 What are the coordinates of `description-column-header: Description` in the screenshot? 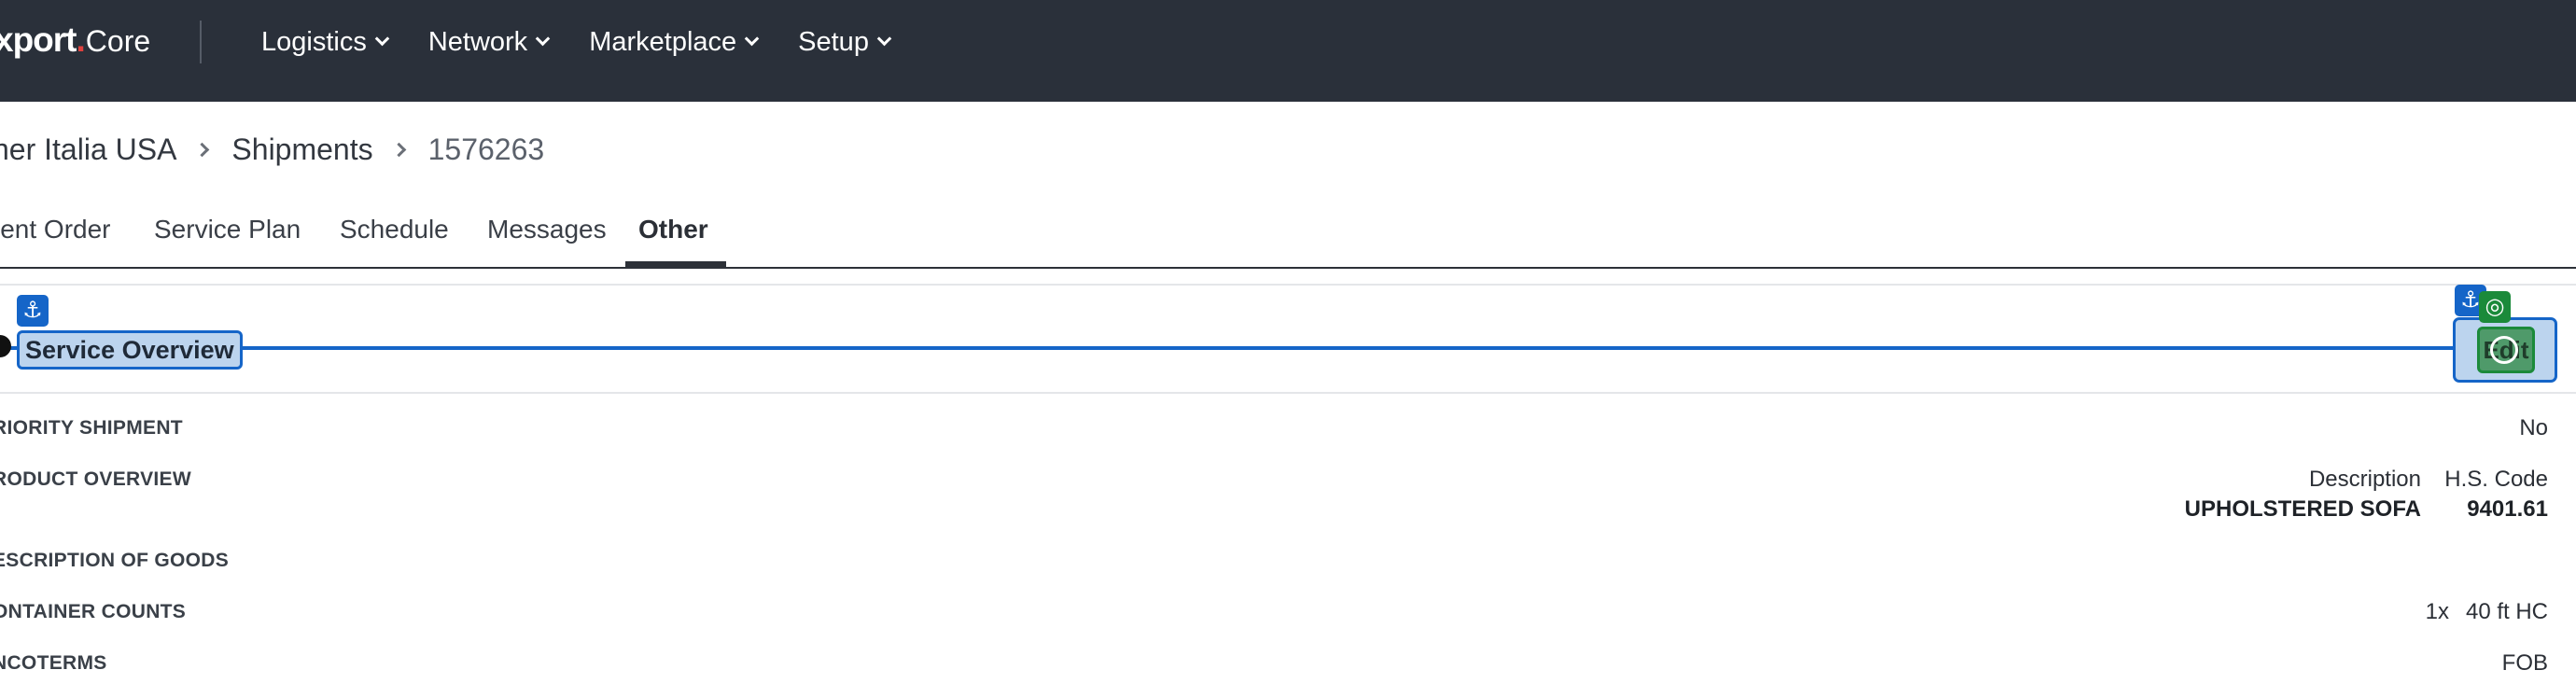 It's located at (2364, 479).